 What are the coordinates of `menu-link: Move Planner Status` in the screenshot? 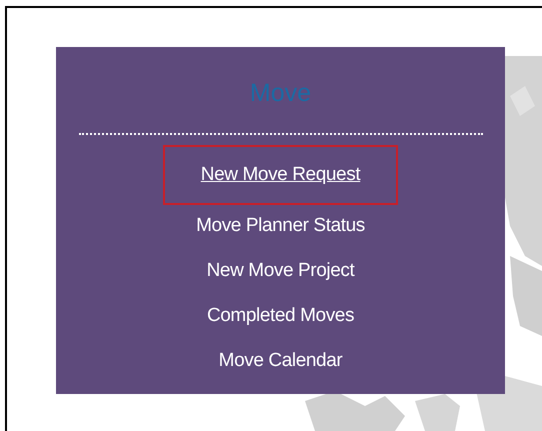 It's located at (280, 225).